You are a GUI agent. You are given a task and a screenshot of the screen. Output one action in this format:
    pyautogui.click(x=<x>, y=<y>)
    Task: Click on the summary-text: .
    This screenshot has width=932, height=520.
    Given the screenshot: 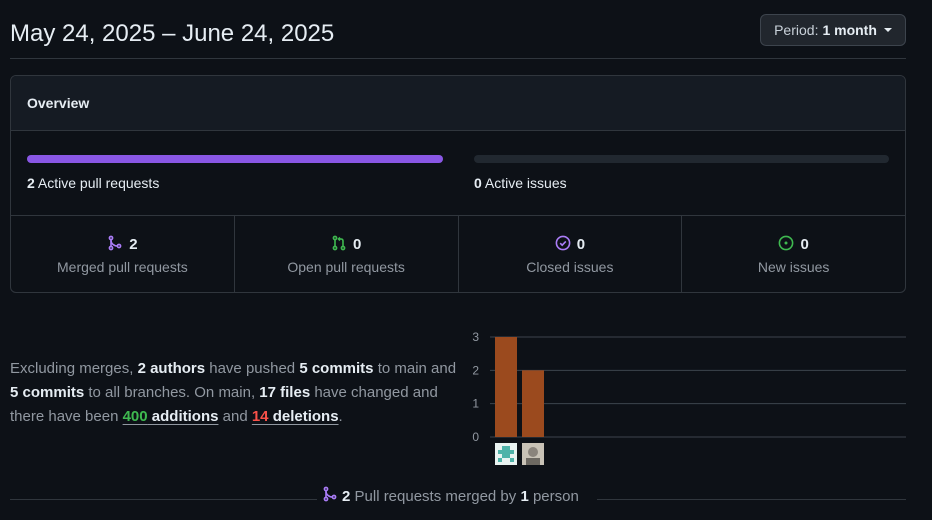 What is the action you would take?
    pyautogui.click(x=340, y=416)
    